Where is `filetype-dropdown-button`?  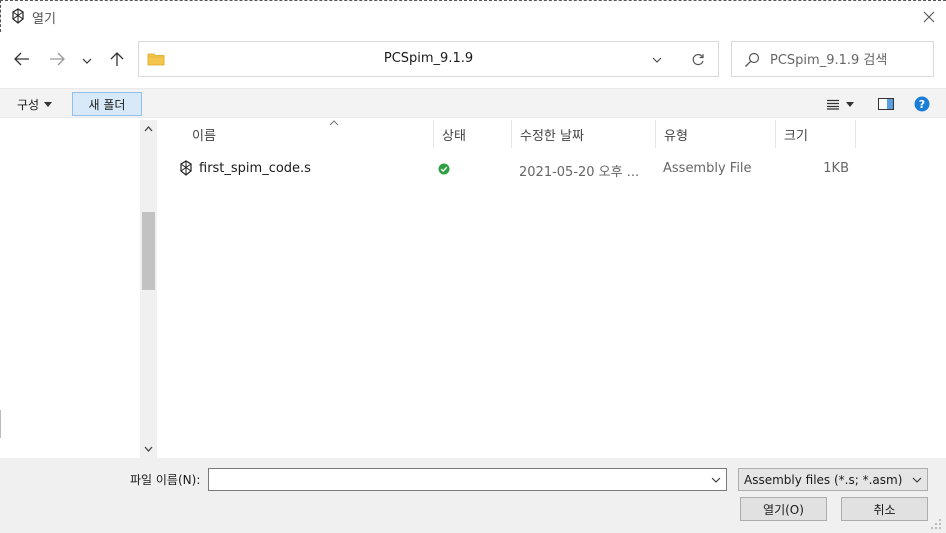
filetype-dropdown-button is located at coordinates (917, 480).